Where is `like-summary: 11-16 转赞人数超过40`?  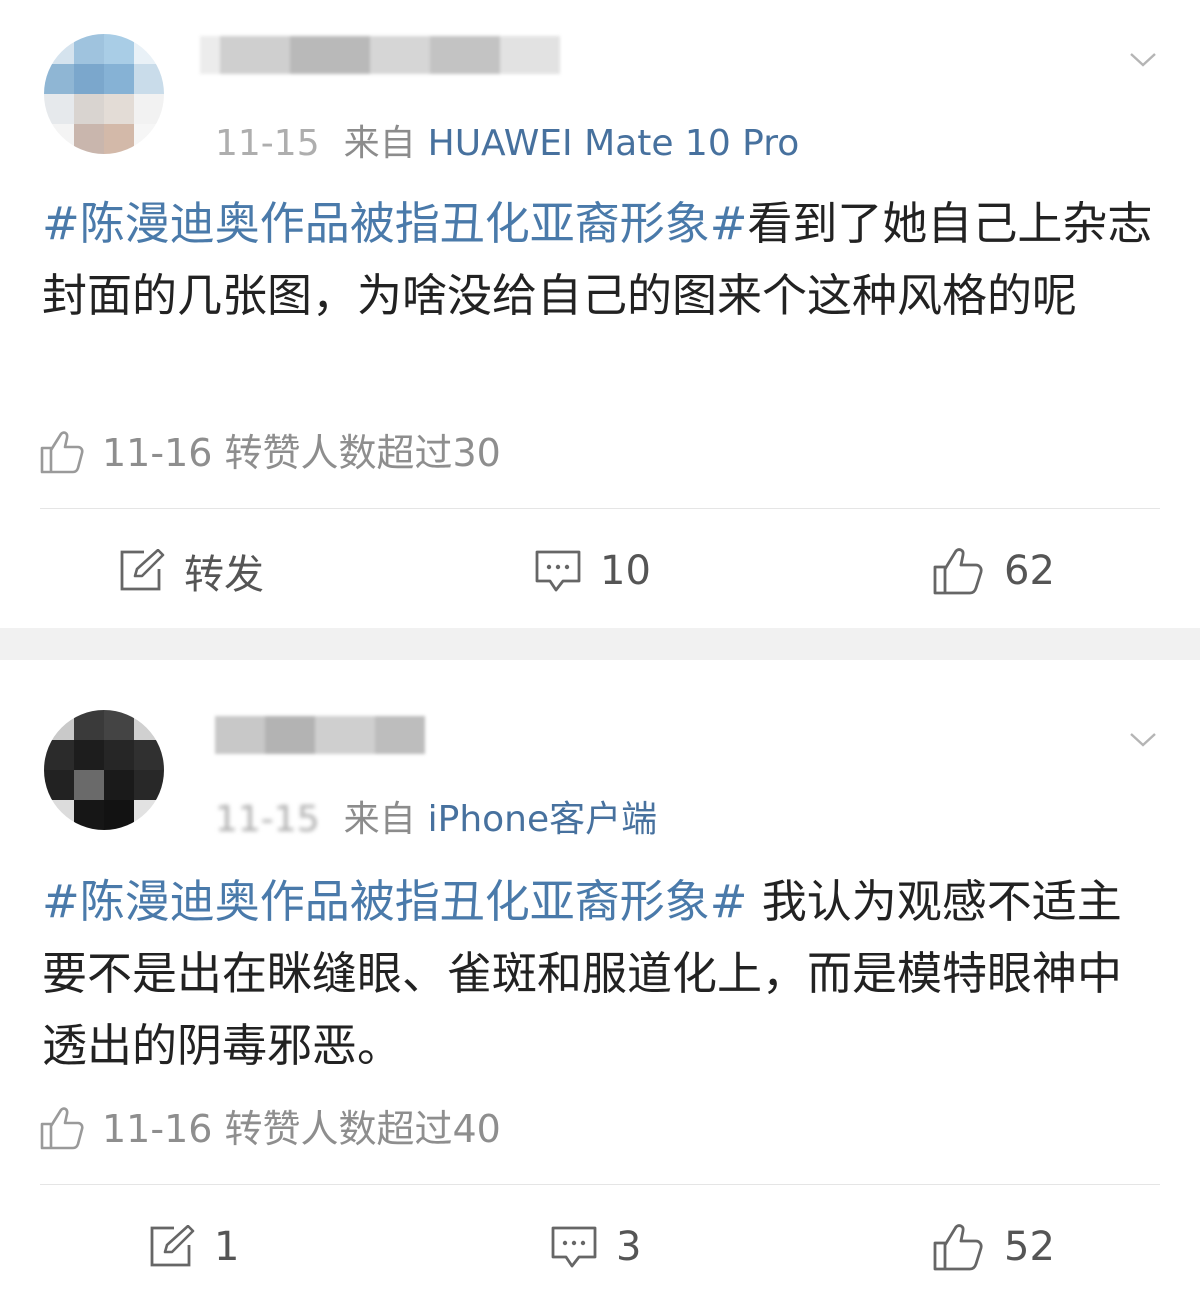
like-summary: 11-16 转赞人数超过40 is located at coordinates (269, 1127).